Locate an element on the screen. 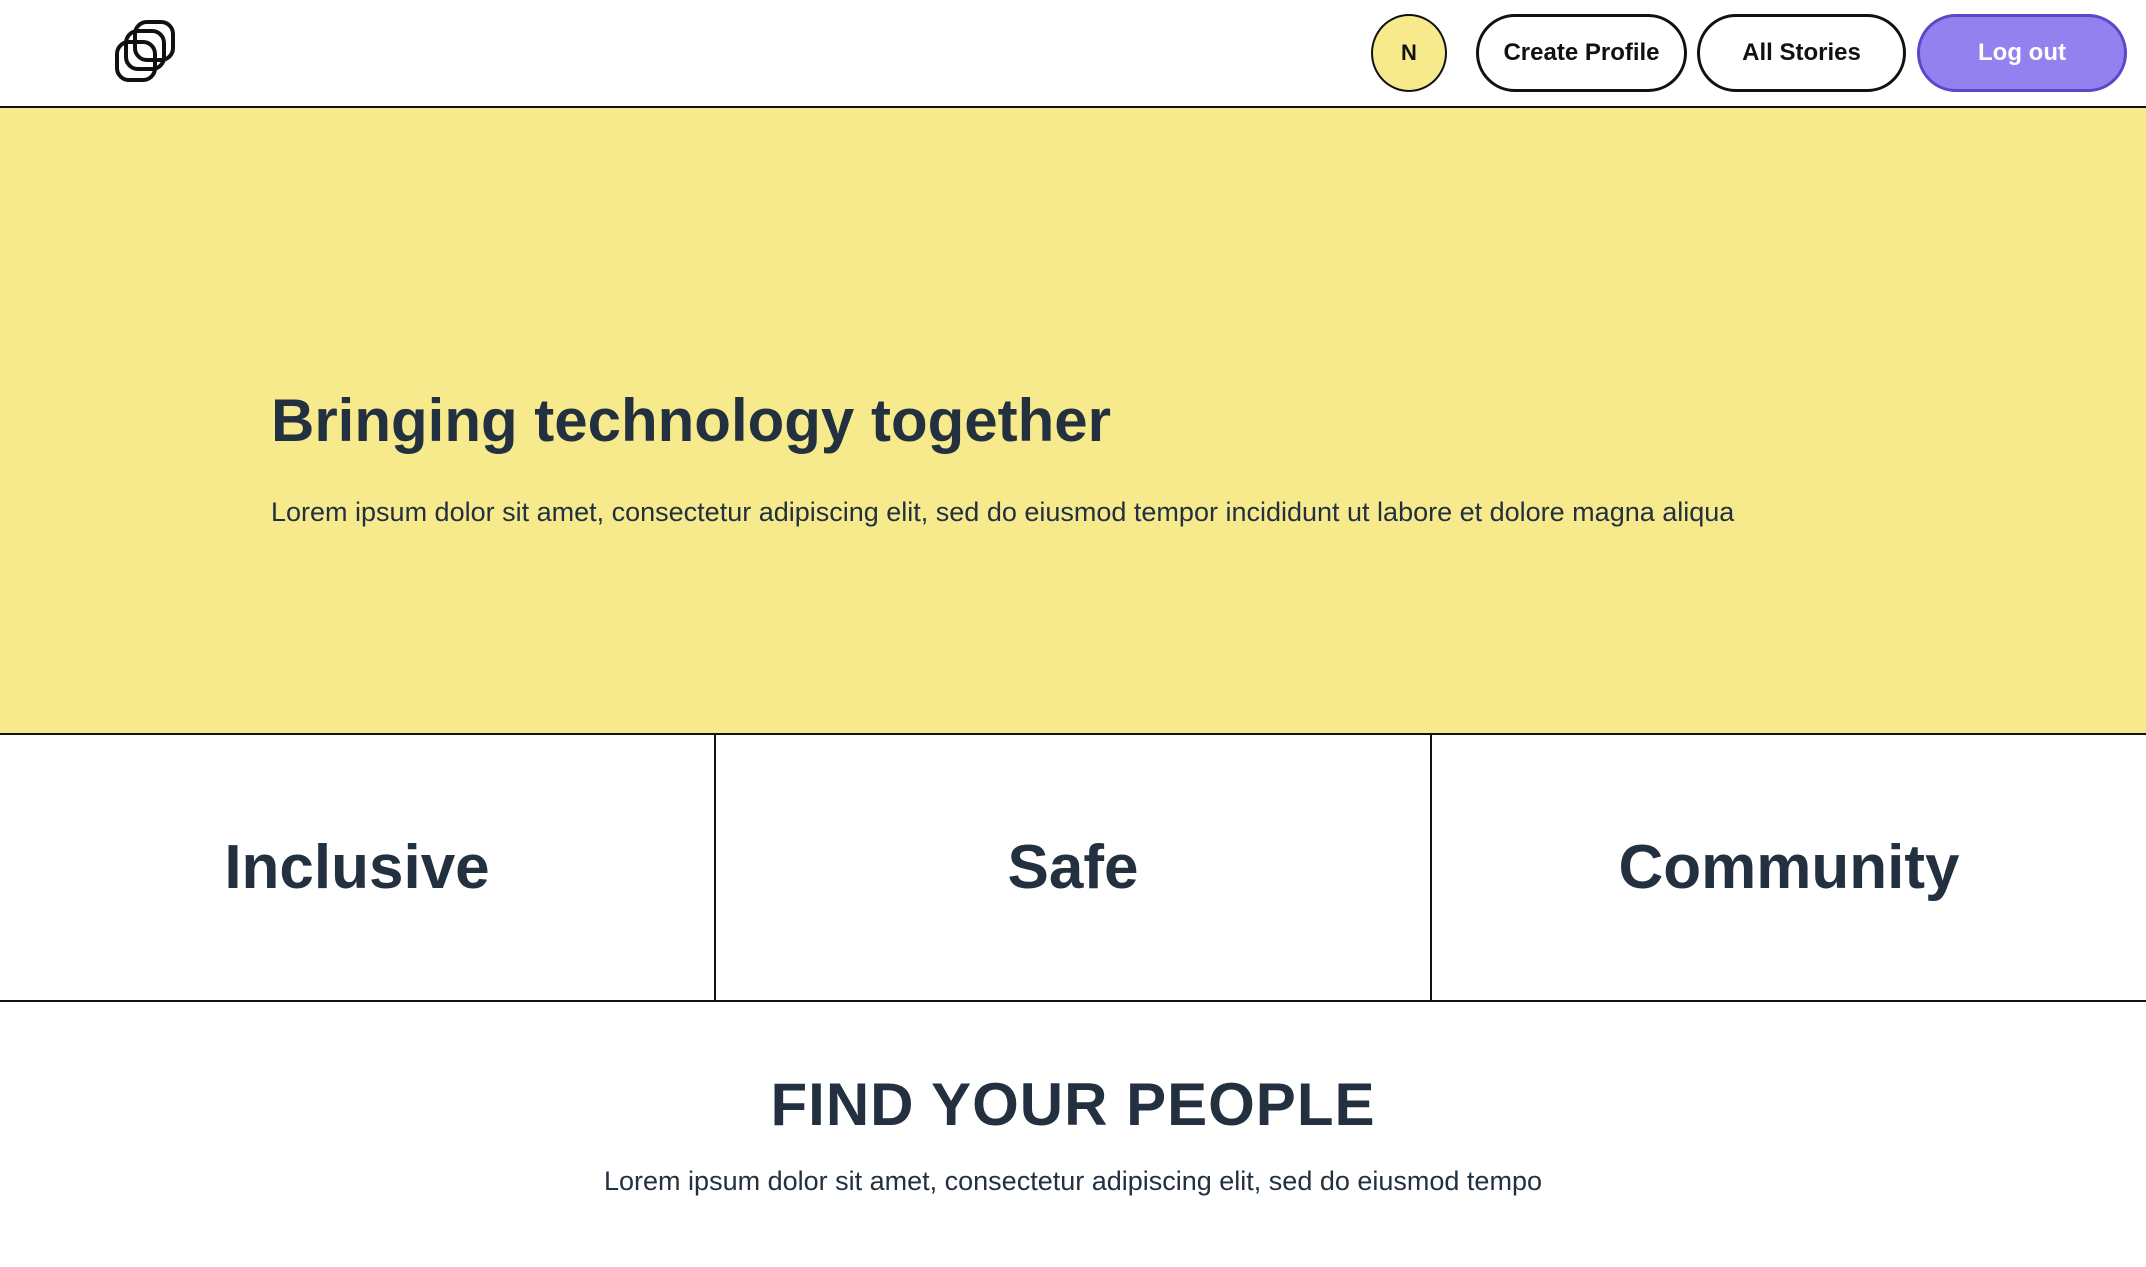  hero-title: Bringing technology together is located at coordinates (691, 420).